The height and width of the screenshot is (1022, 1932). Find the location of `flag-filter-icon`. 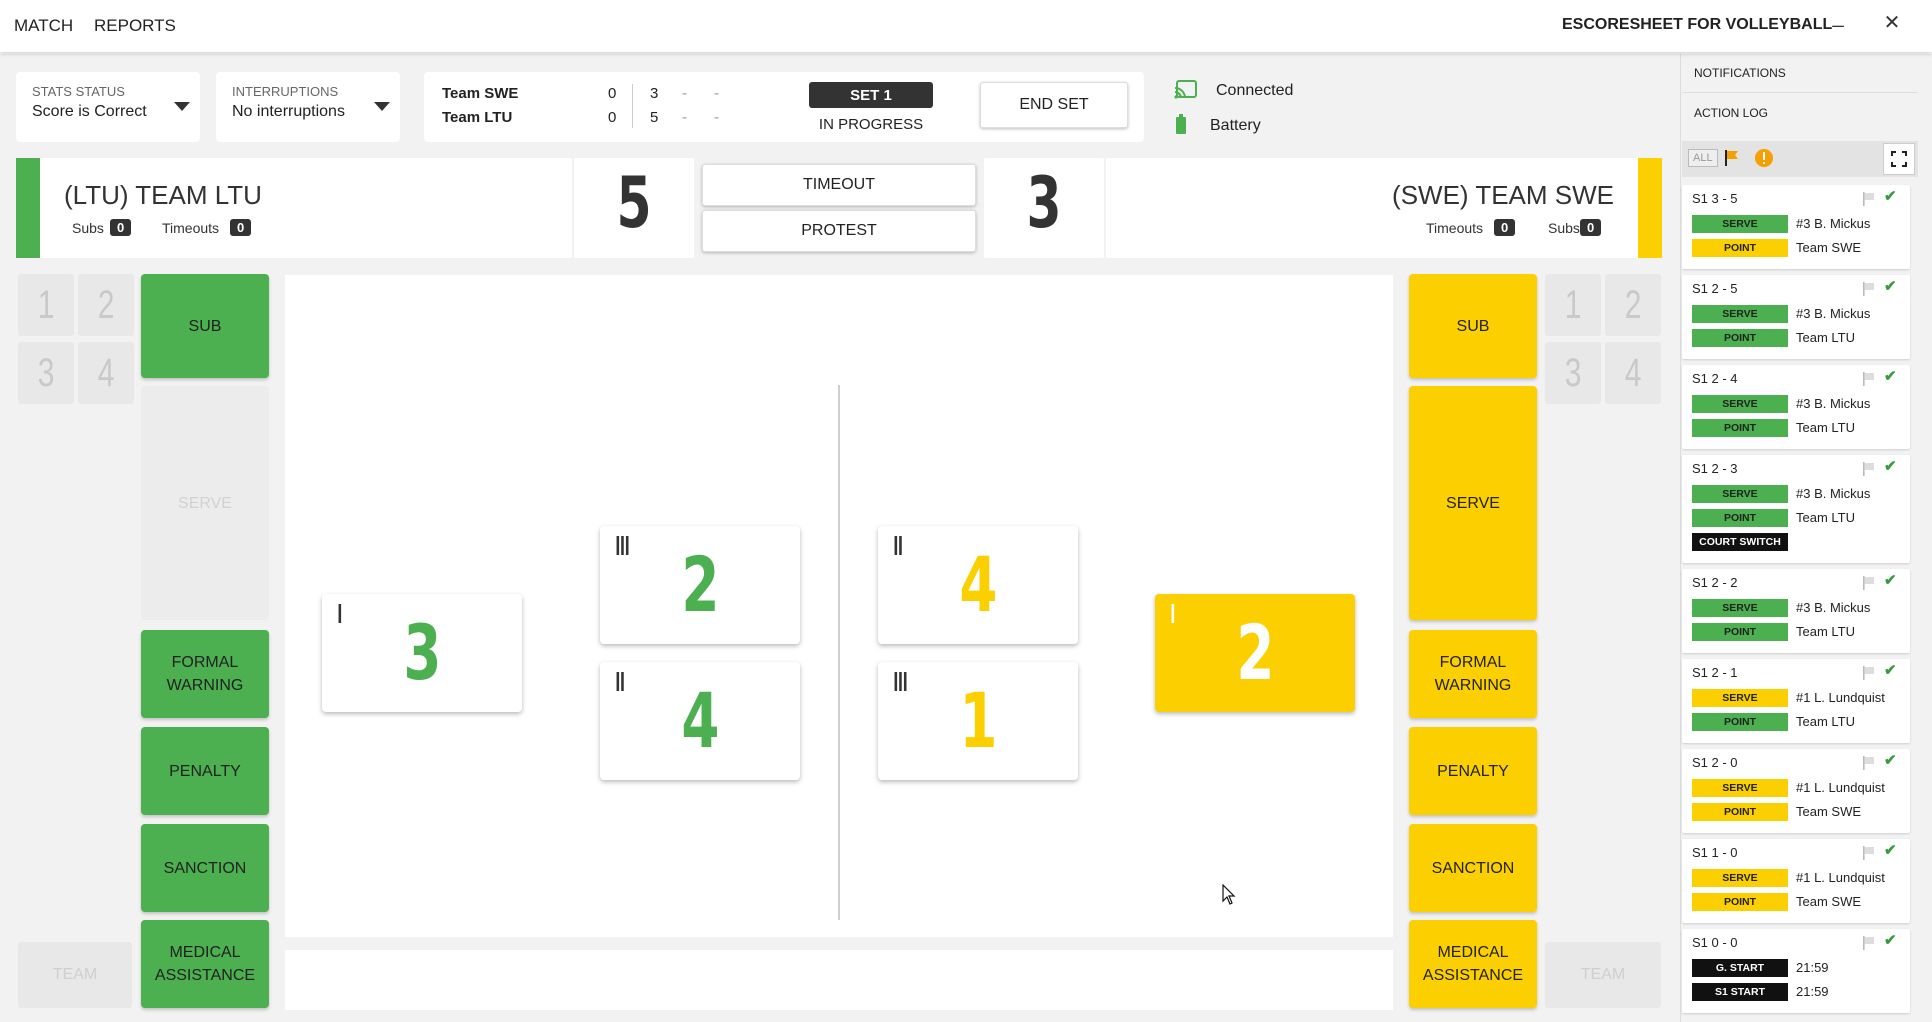

flag-filter-icon is located at coordinates (1732, 158).